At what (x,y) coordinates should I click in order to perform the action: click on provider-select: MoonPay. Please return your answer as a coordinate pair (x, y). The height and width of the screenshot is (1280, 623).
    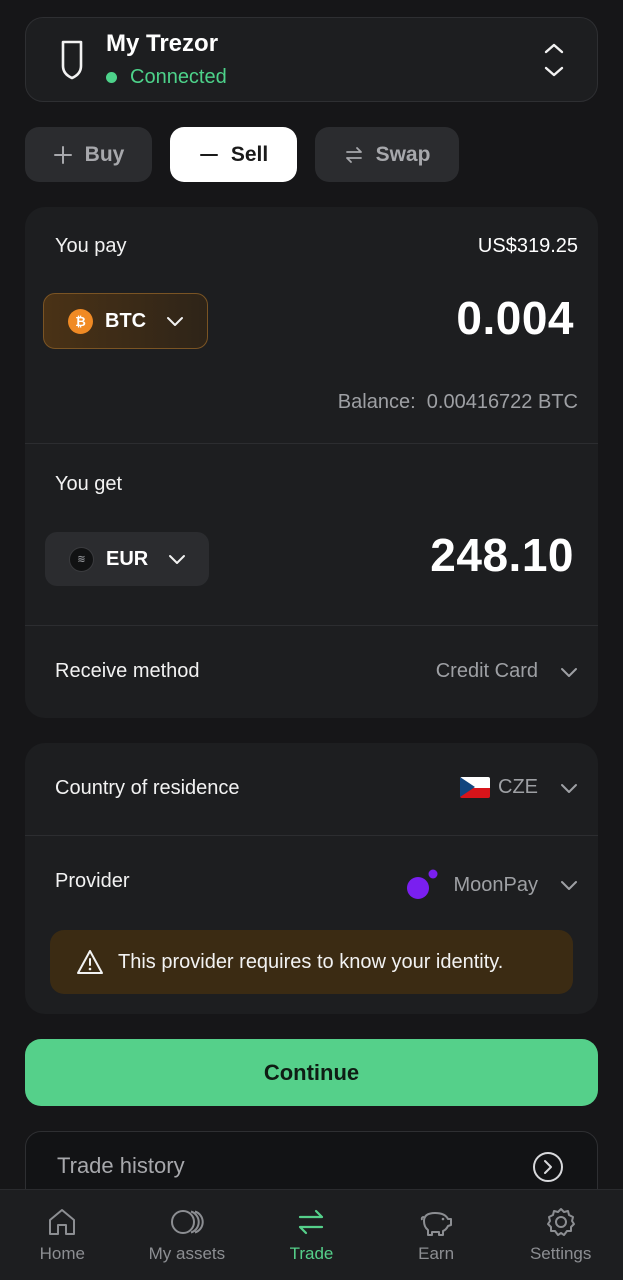
    Looking at the image, I should click on (492, 885).